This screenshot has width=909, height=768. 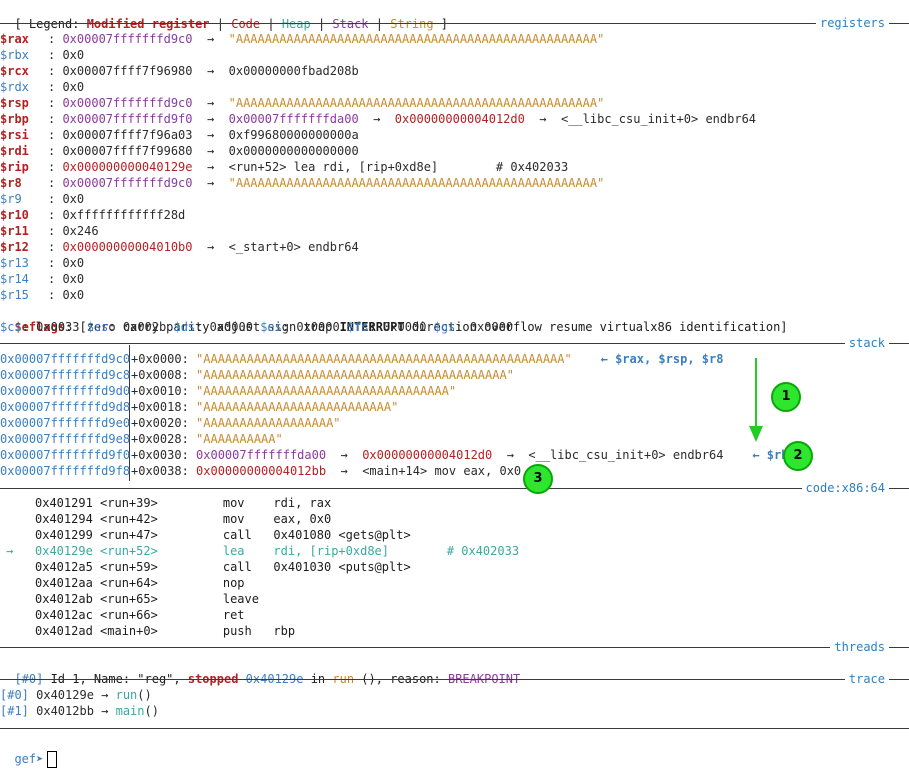 I want to click on trace-address: 0x40129e →, so click(x=72, y=695).